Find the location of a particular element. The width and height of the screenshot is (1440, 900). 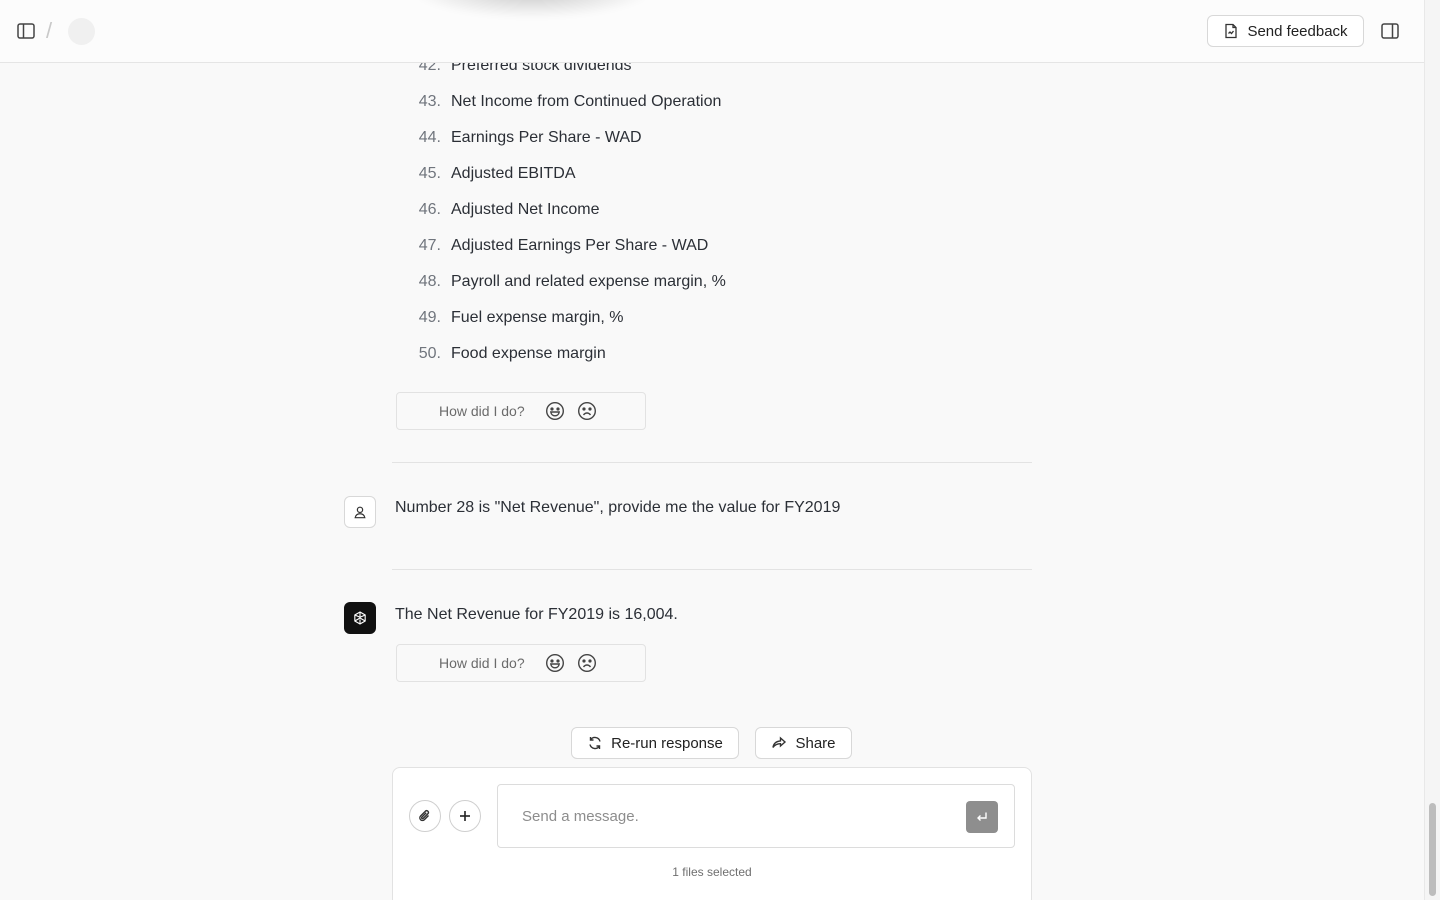

sidebar-left-icon is located at coordinates (26, 31).